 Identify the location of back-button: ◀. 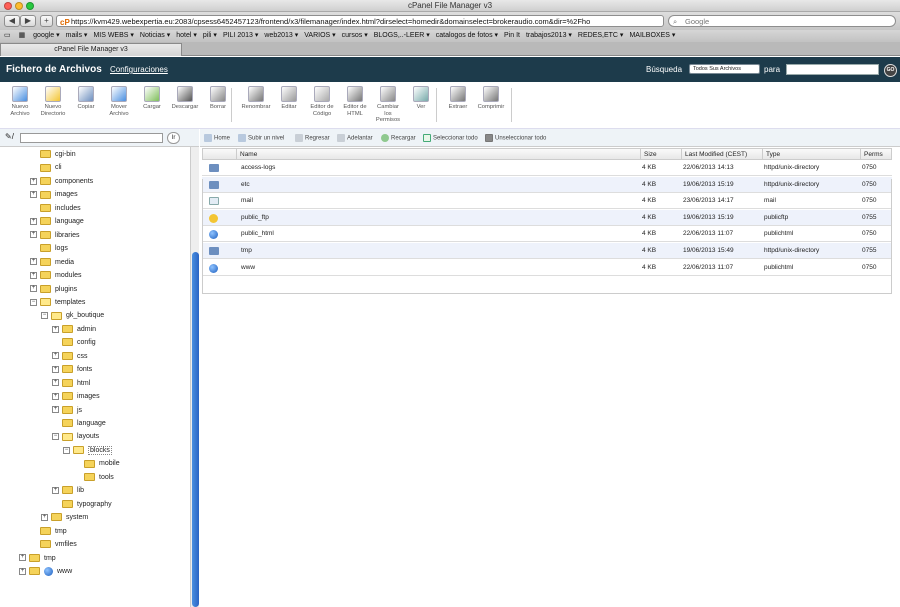
(12, 21).